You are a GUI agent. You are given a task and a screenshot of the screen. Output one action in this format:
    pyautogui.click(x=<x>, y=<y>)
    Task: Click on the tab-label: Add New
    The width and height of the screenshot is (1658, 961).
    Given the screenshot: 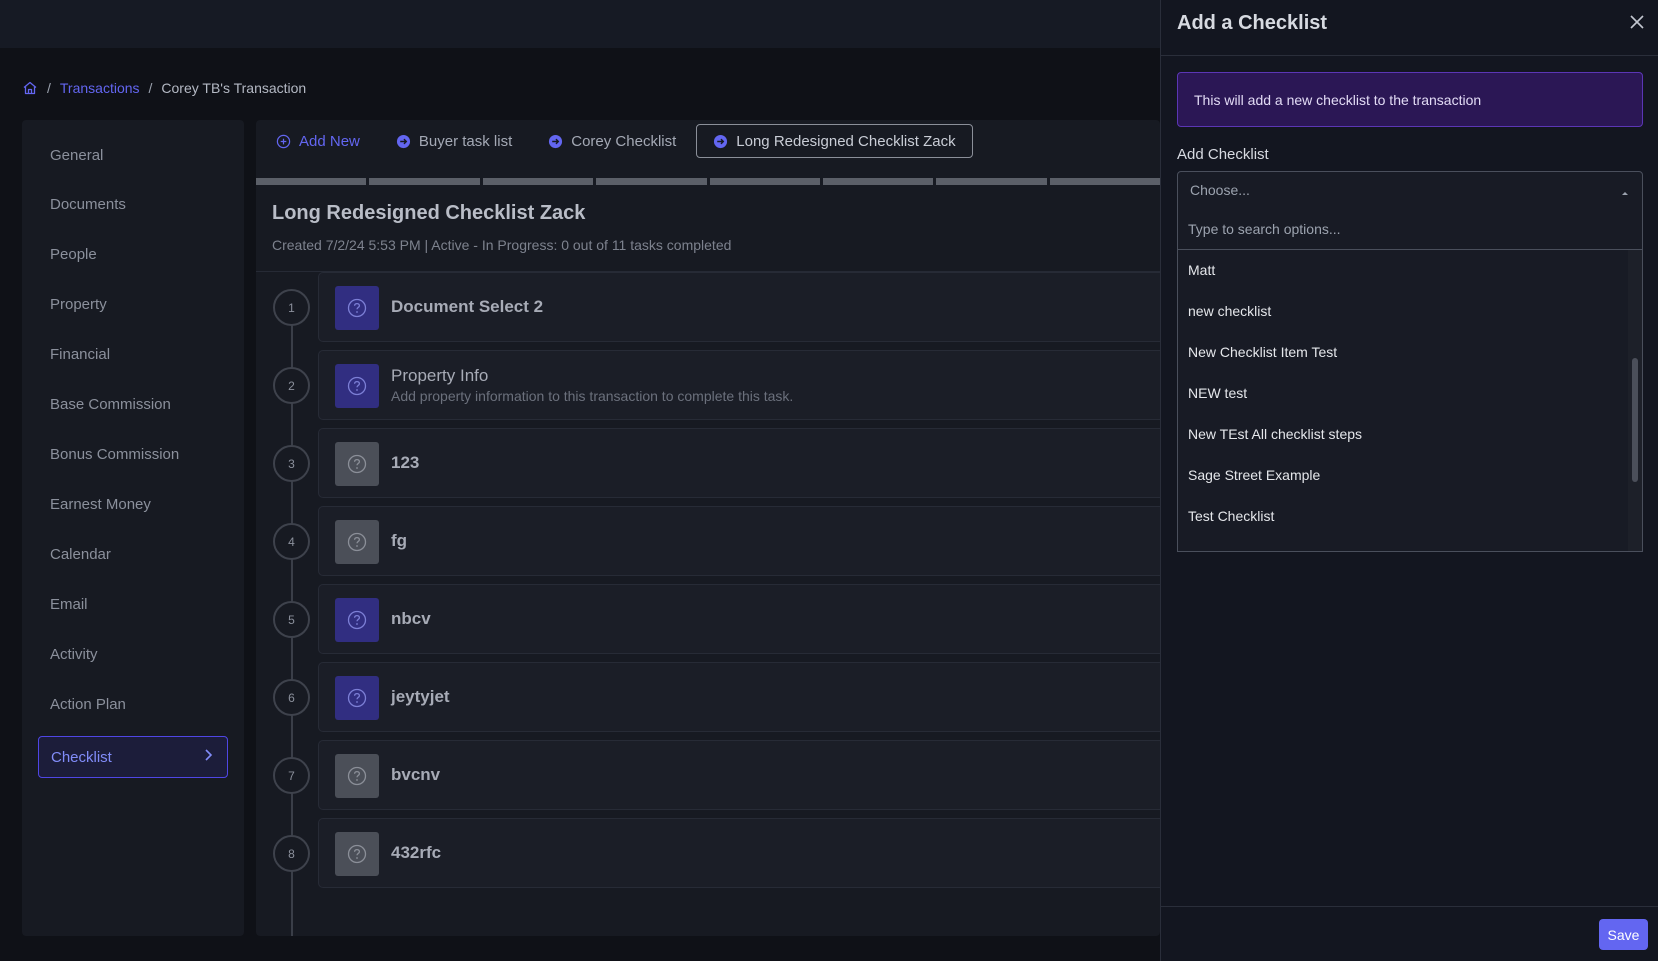 What is the action you would take?
    pyautogui.click(x=329, y=141)
    